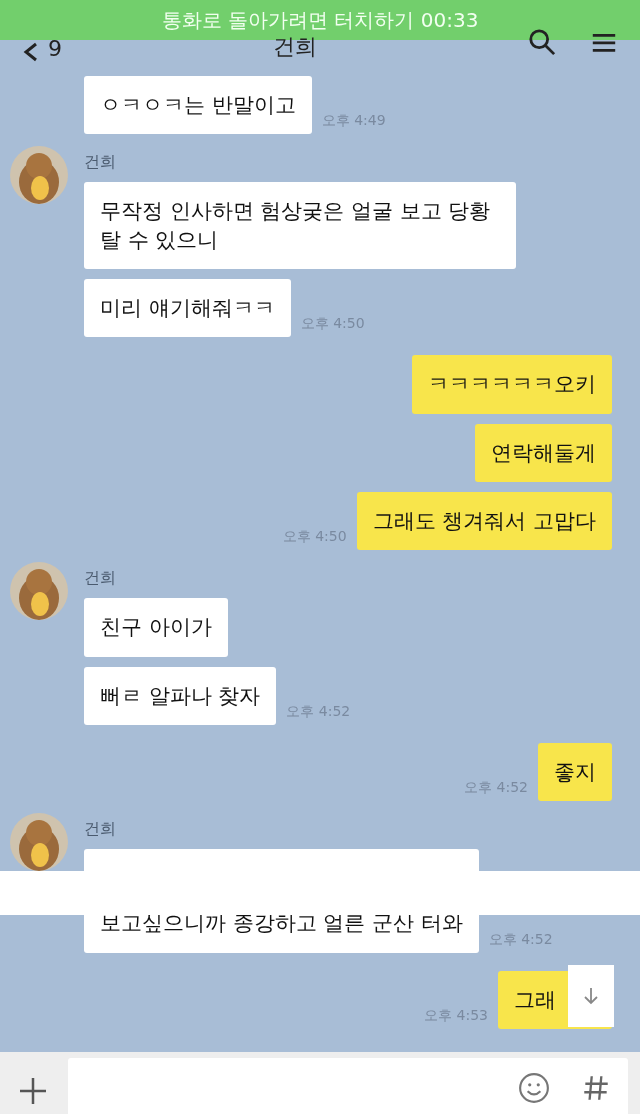 The height and width of the screenshot is (1114, 640). What do you see at coordinates (534, 1088) in the screenshot?
I see `emoji-icon` at bounding box center [534, 1088].